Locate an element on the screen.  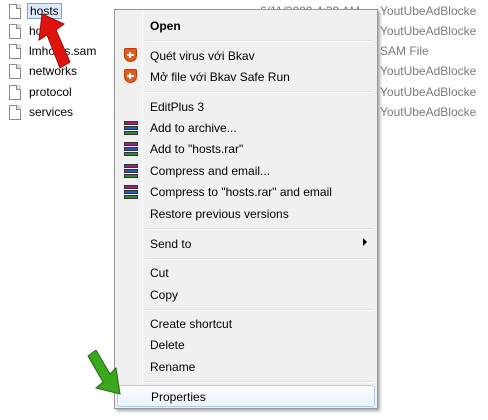
menu-item-compress-rar-email: Compress to "hosts.rar" and email is located at coordinates (246, 192).